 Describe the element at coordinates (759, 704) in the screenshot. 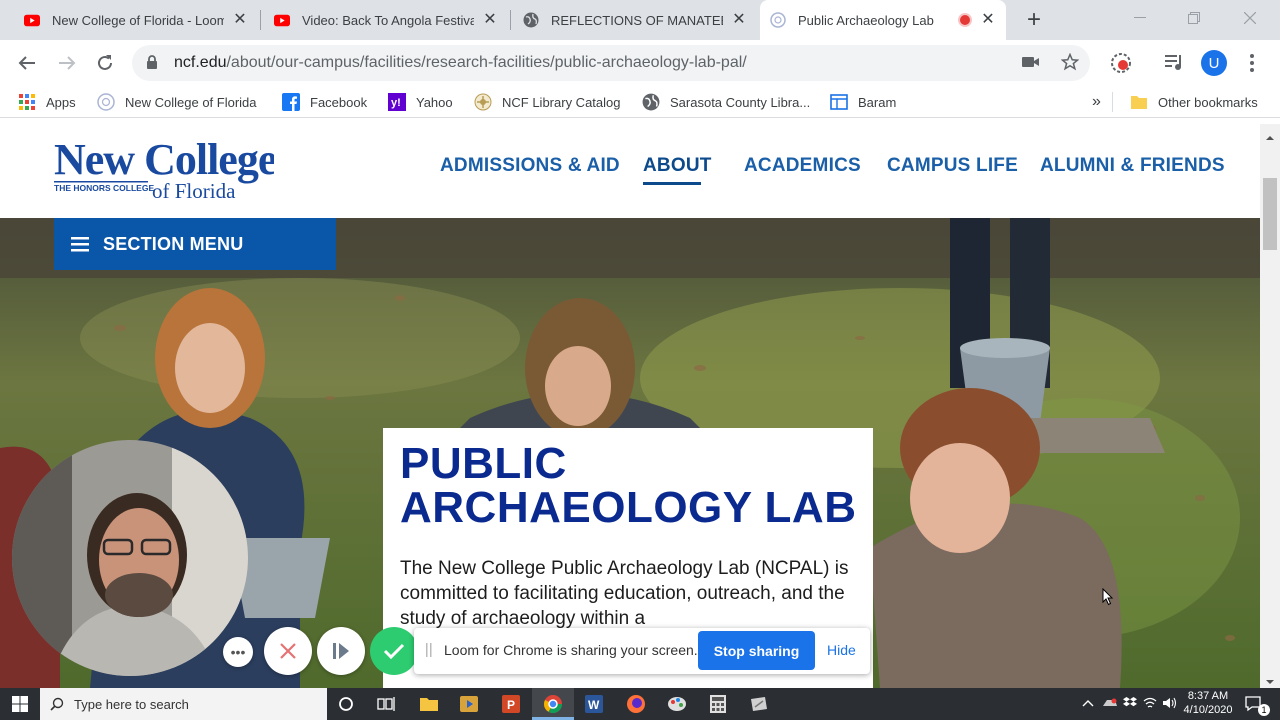

I see `snipping-tool-icon` at that location.